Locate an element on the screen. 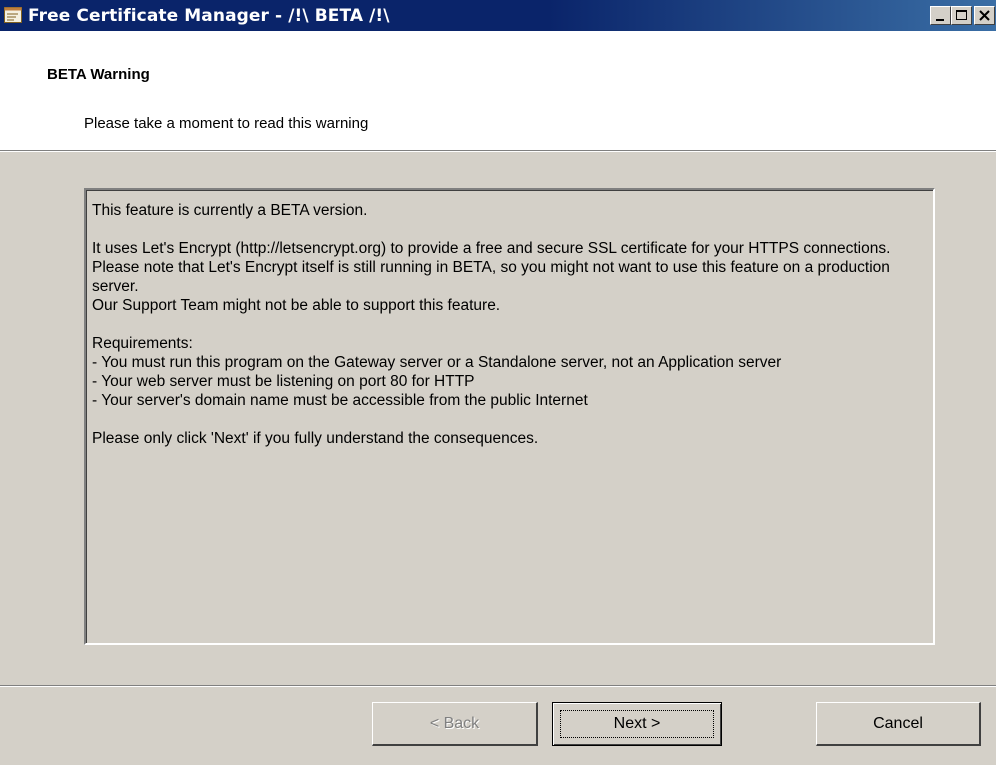  focus-rectangle is located at coordinates (637, 724).